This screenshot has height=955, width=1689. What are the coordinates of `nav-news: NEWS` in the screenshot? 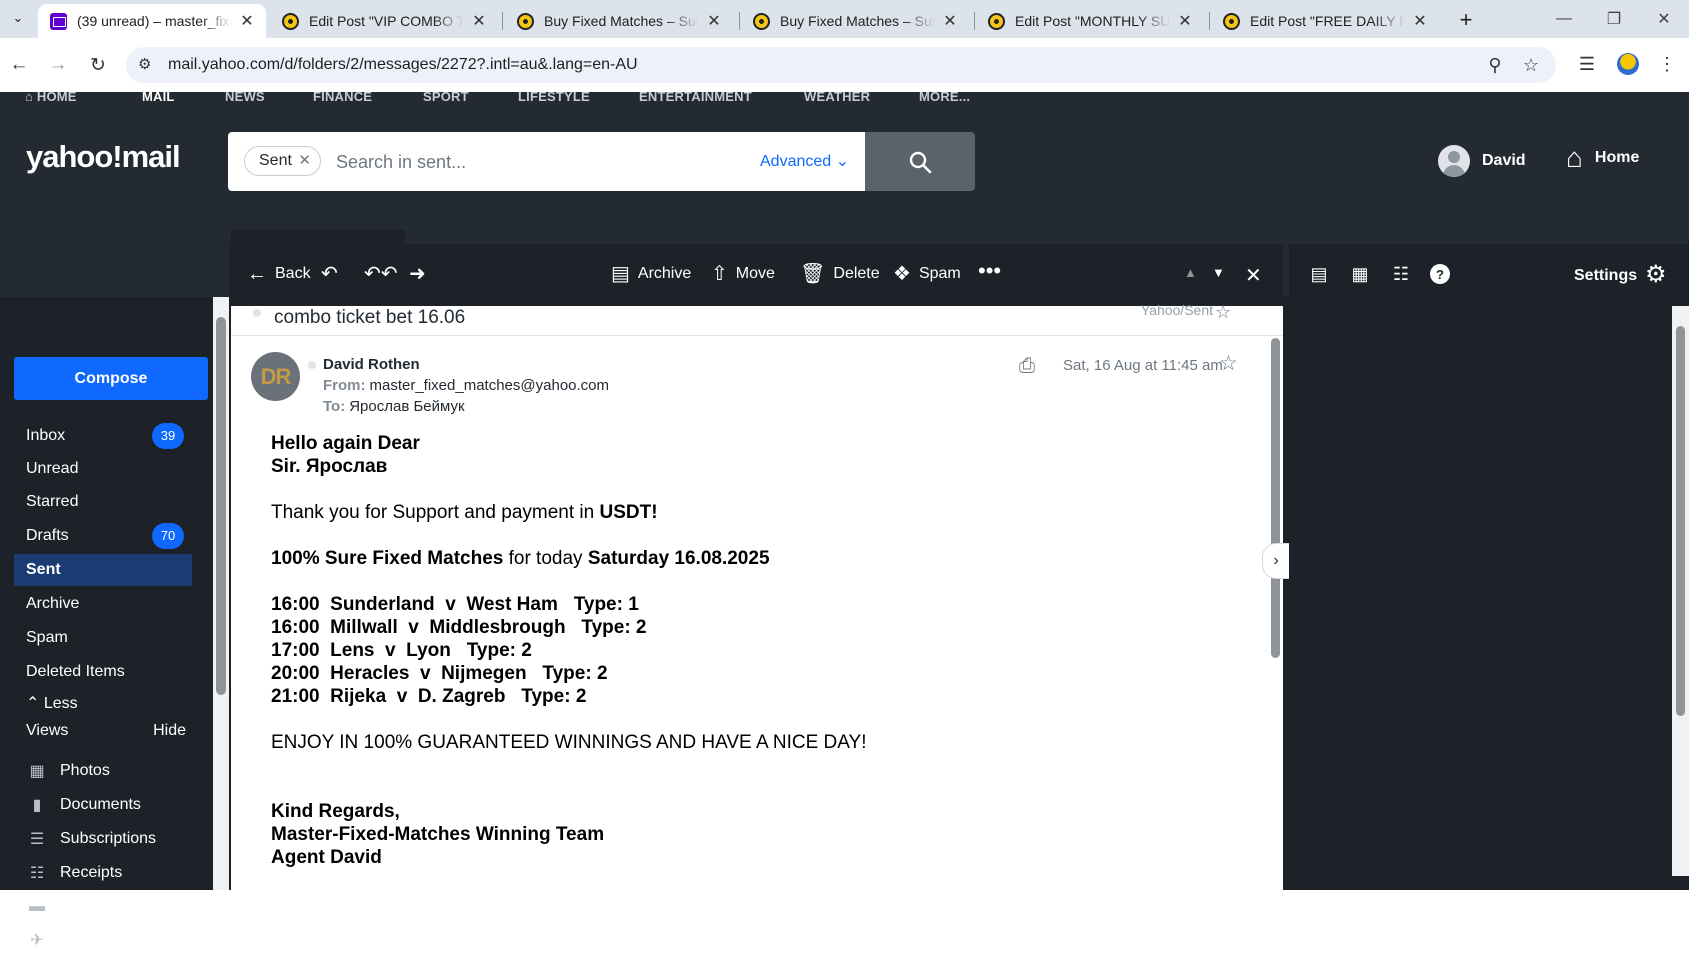 It's located at (245, 98).